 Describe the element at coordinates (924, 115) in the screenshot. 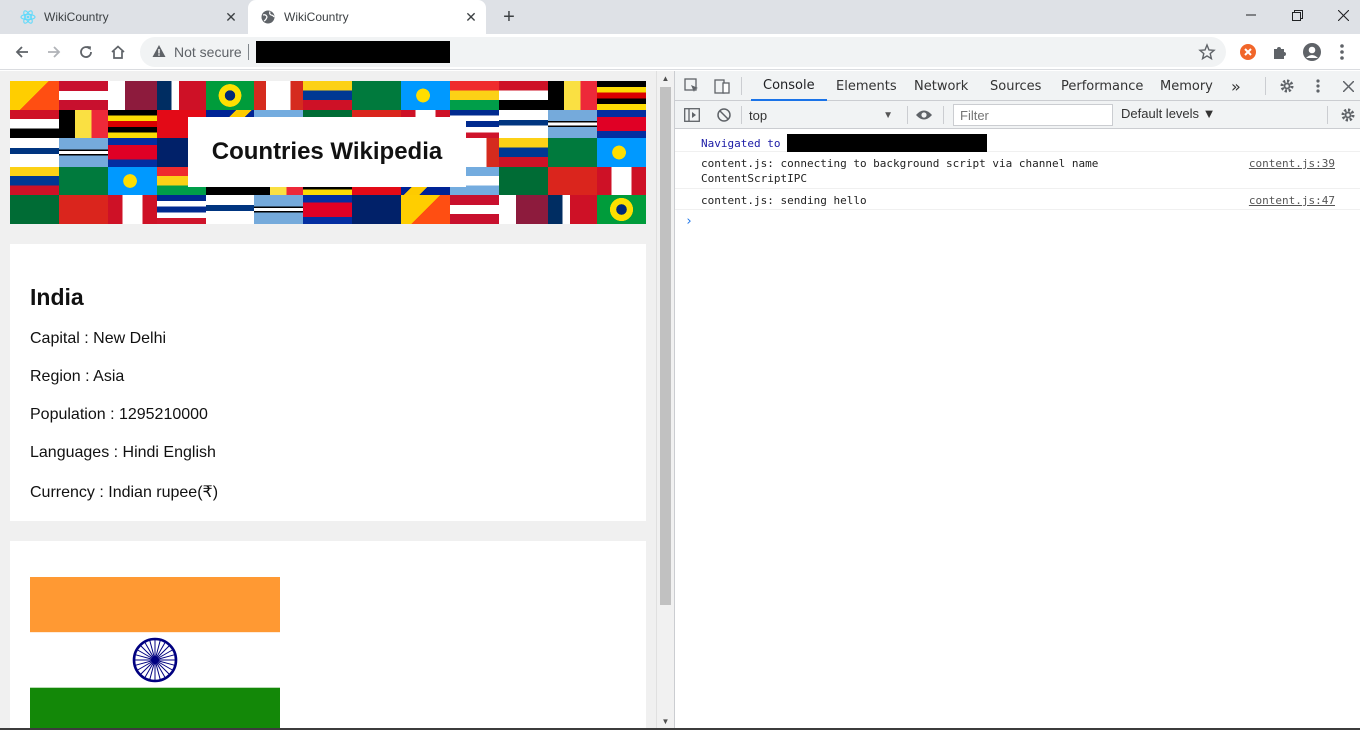

I see `live-expression-eye-icon` at that location.